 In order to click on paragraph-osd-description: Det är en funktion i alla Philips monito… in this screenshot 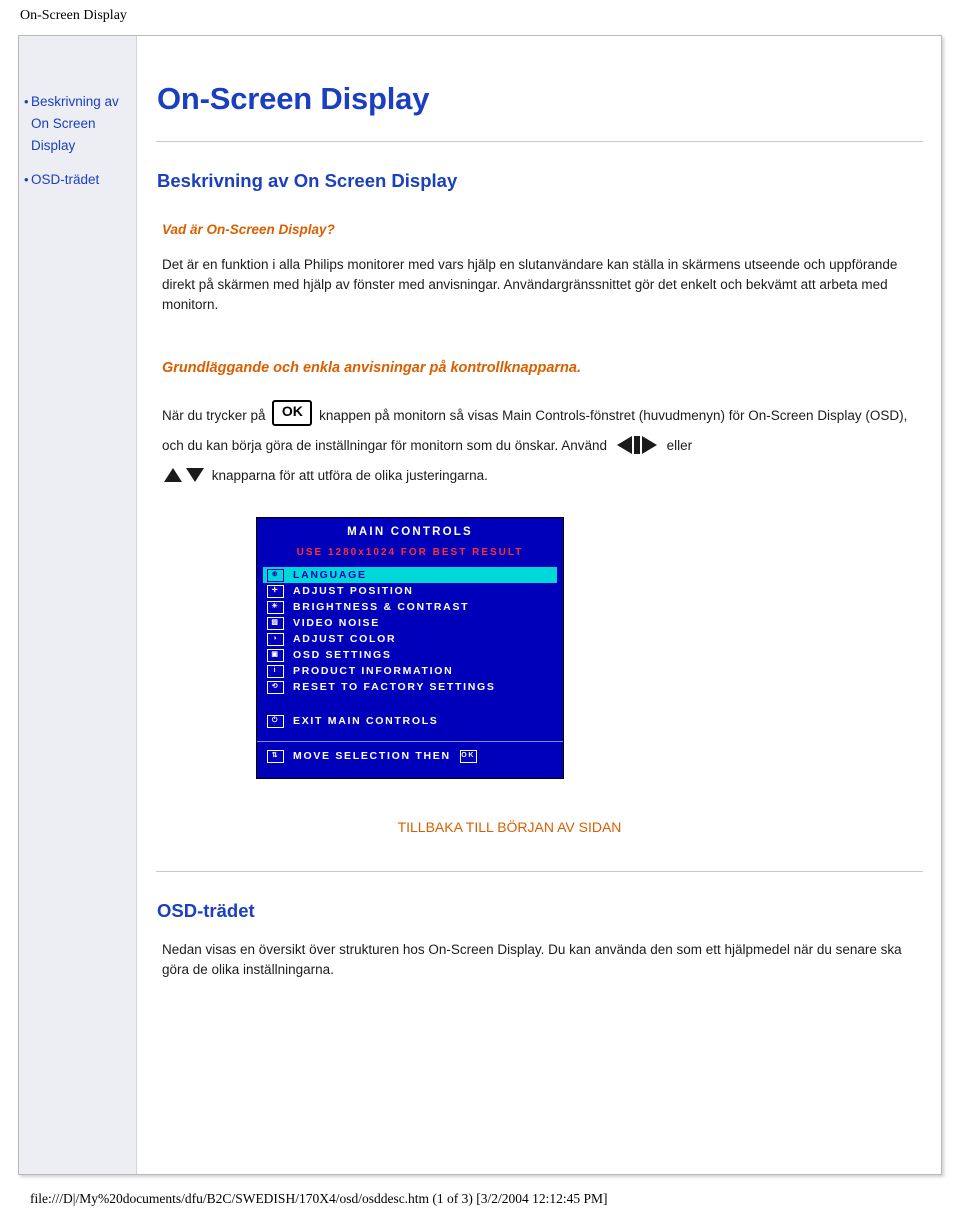, I will do `click(530, 284)`.